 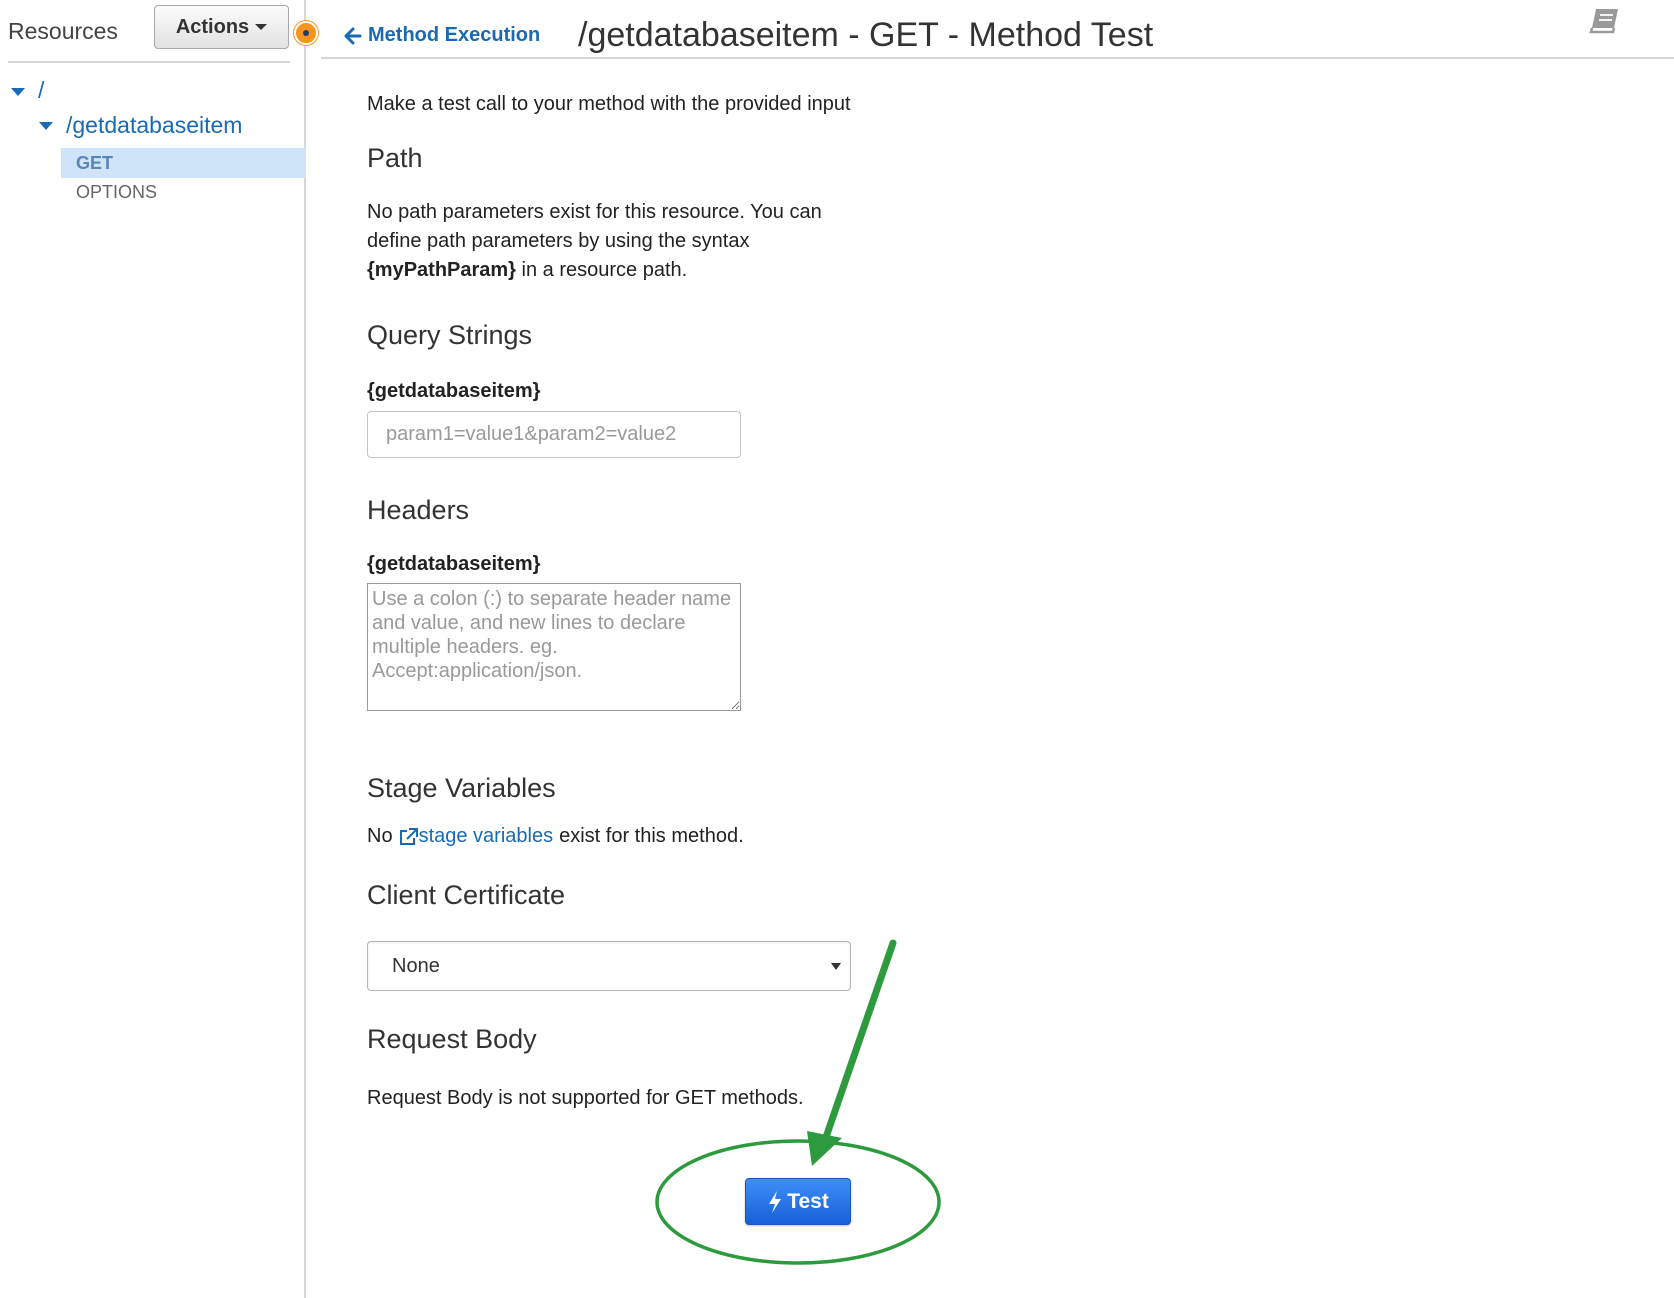 I want to click on path-param-syntax: {myPathParam}, so click(x=441, y=270).